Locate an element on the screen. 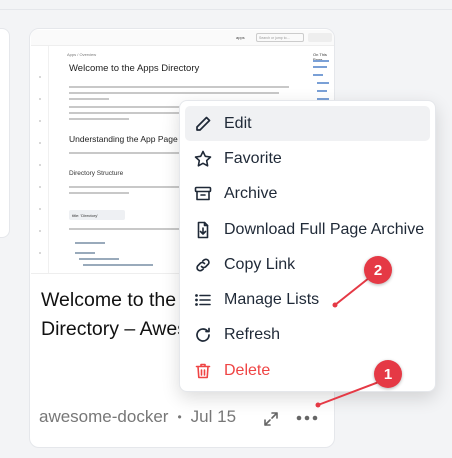  thumbnail-gutter is located at coordinates (40, 159).